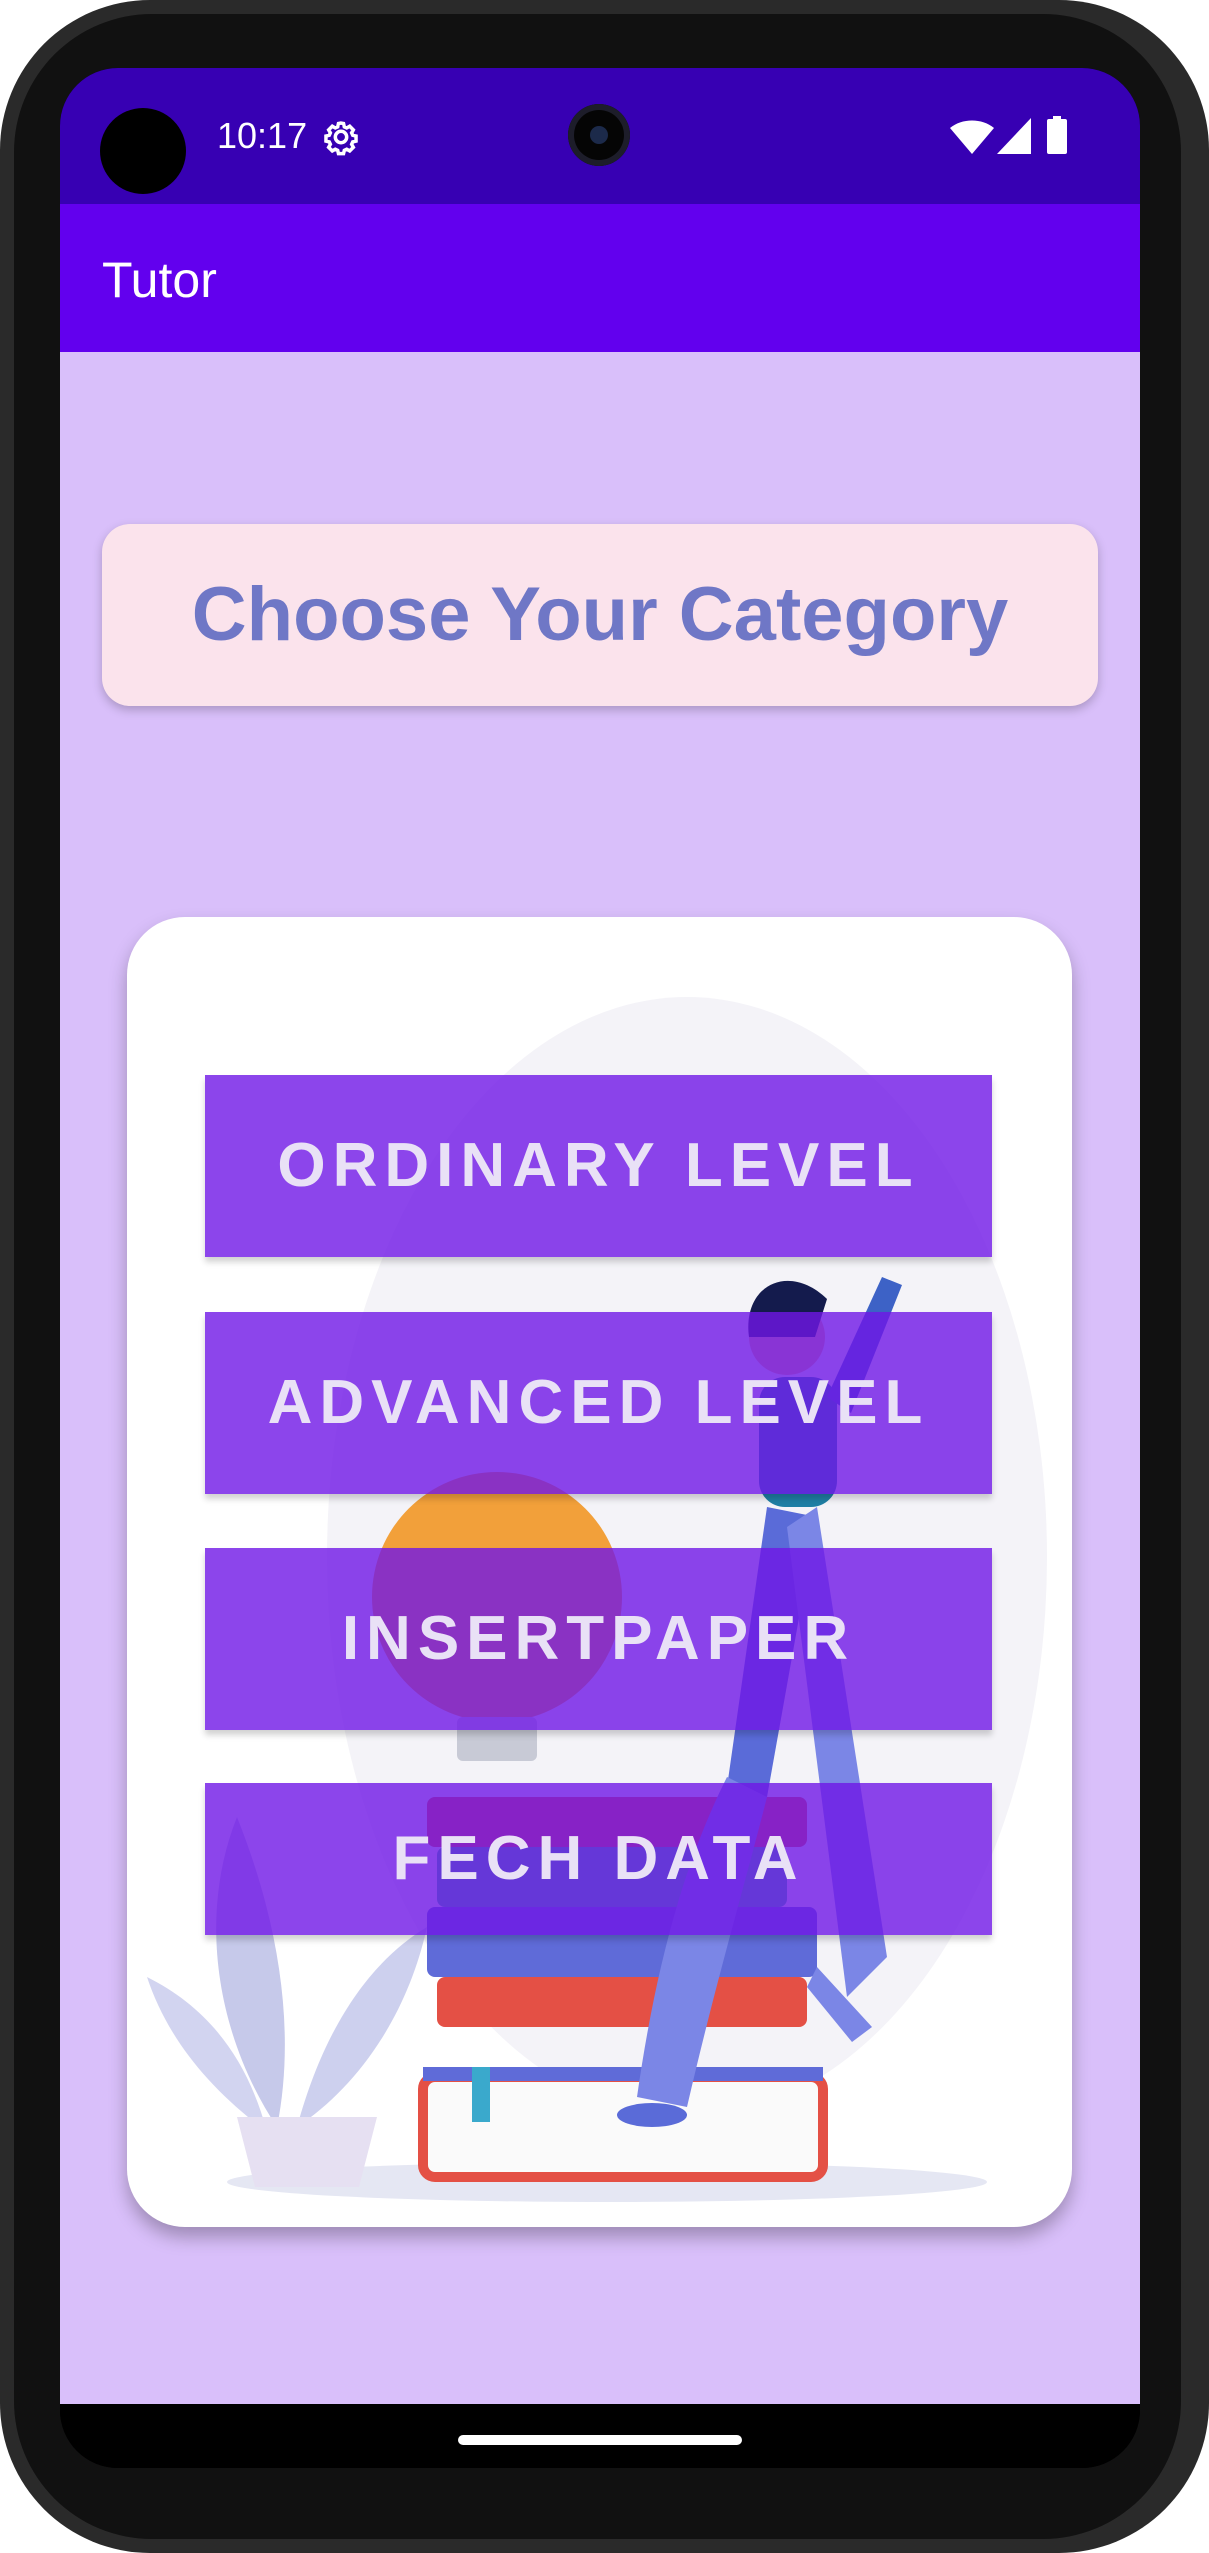  What do you see at coordinates (262, 135) in the screenshot?
I see `status-time: 10:17` at bounding box center [262, 135].